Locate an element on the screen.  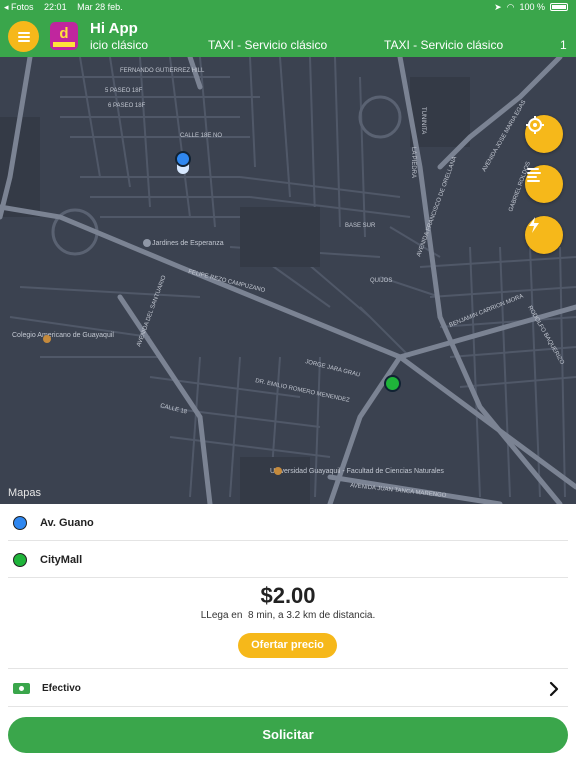
cash-icon is located at coordinates (21, 688).